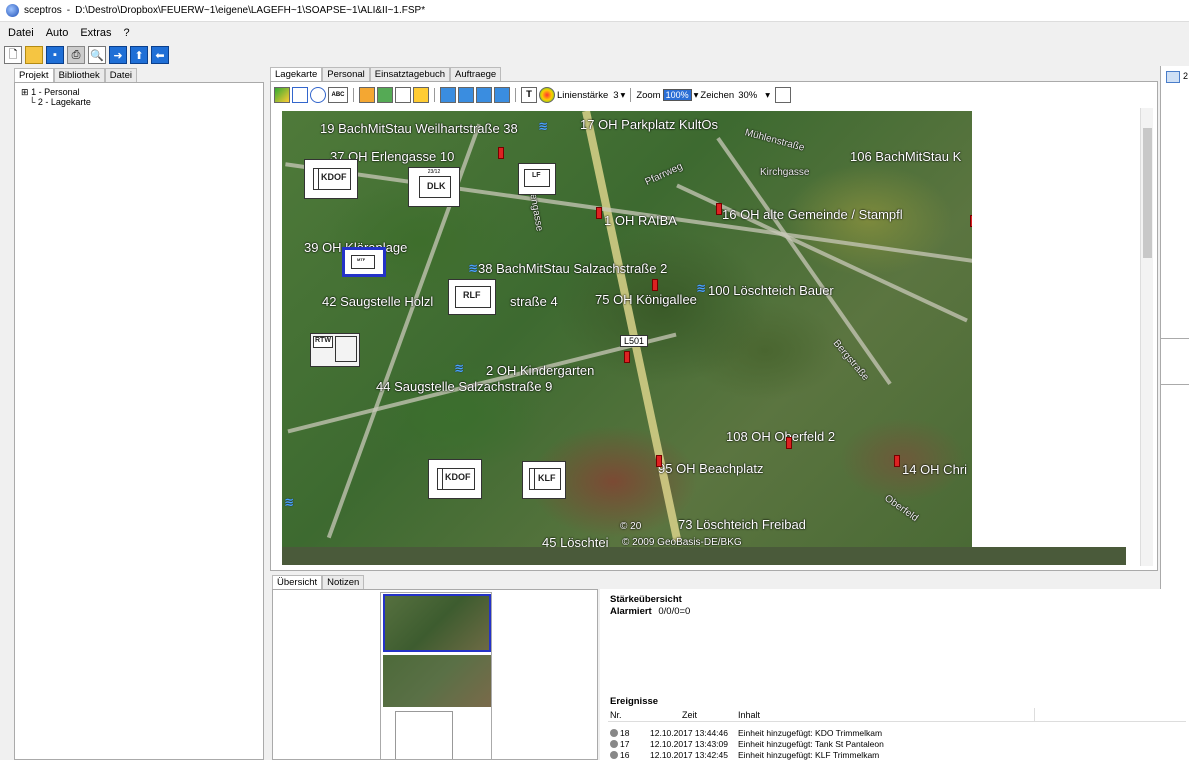 The height and width of the screenshot is (760, 1189). I want to click on left-tabs: Projekt Bibliothek Datei, so click(75, 75).